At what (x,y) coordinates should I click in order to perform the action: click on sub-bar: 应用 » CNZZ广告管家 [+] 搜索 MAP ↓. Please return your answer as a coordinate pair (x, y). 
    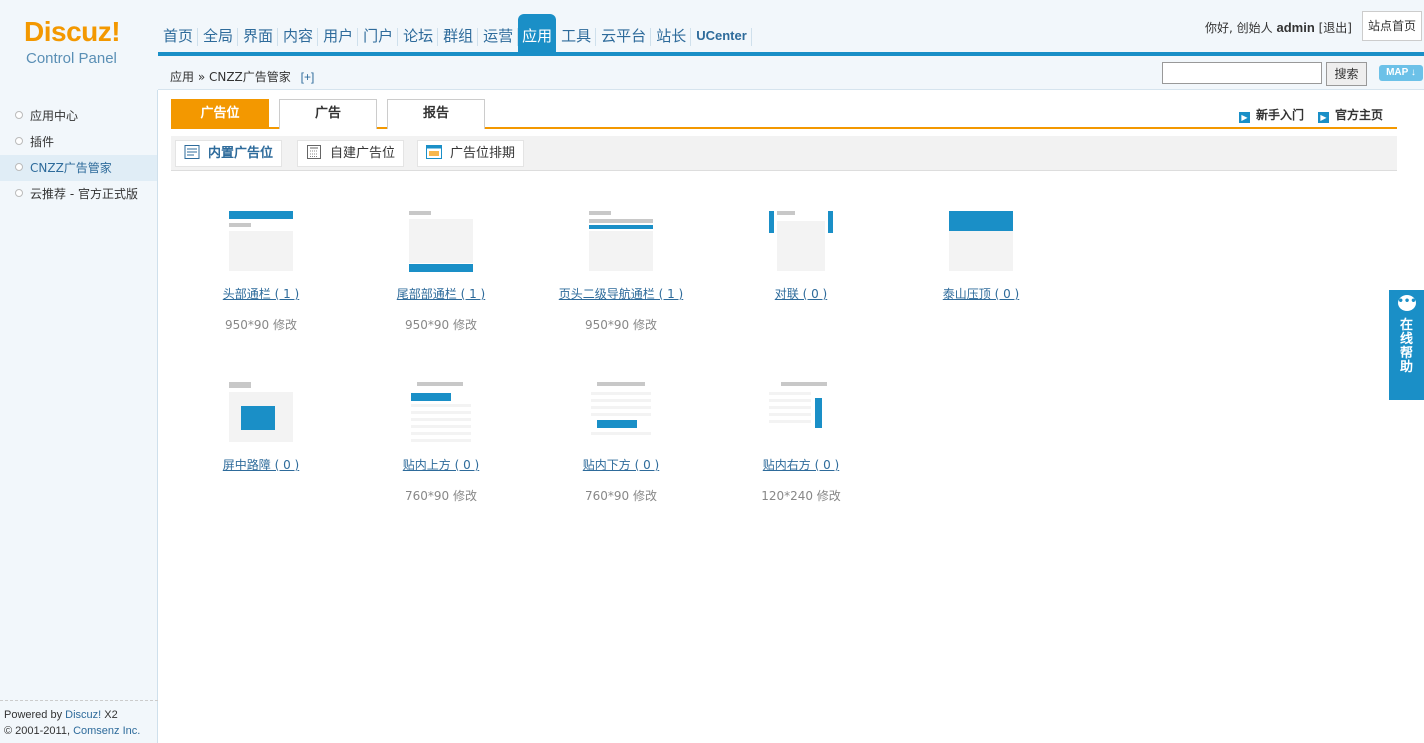
    Looking at the image, I should click on (791, 73).